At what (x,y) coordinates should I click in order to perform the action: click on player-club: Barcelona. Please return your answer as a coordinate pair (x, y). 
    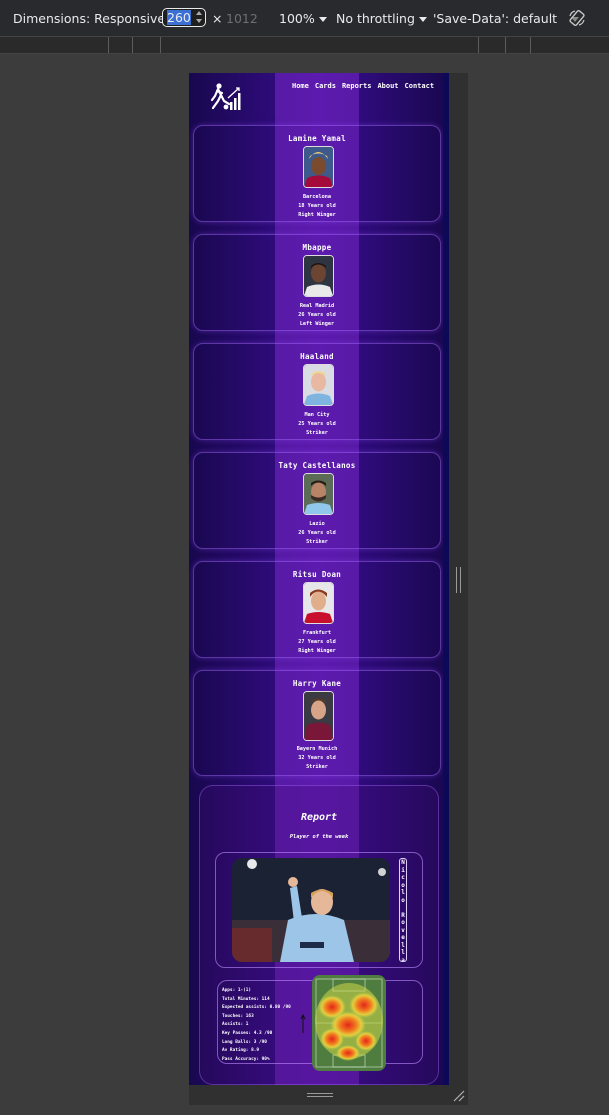
    Looking at the image, I should click on (317, 197).